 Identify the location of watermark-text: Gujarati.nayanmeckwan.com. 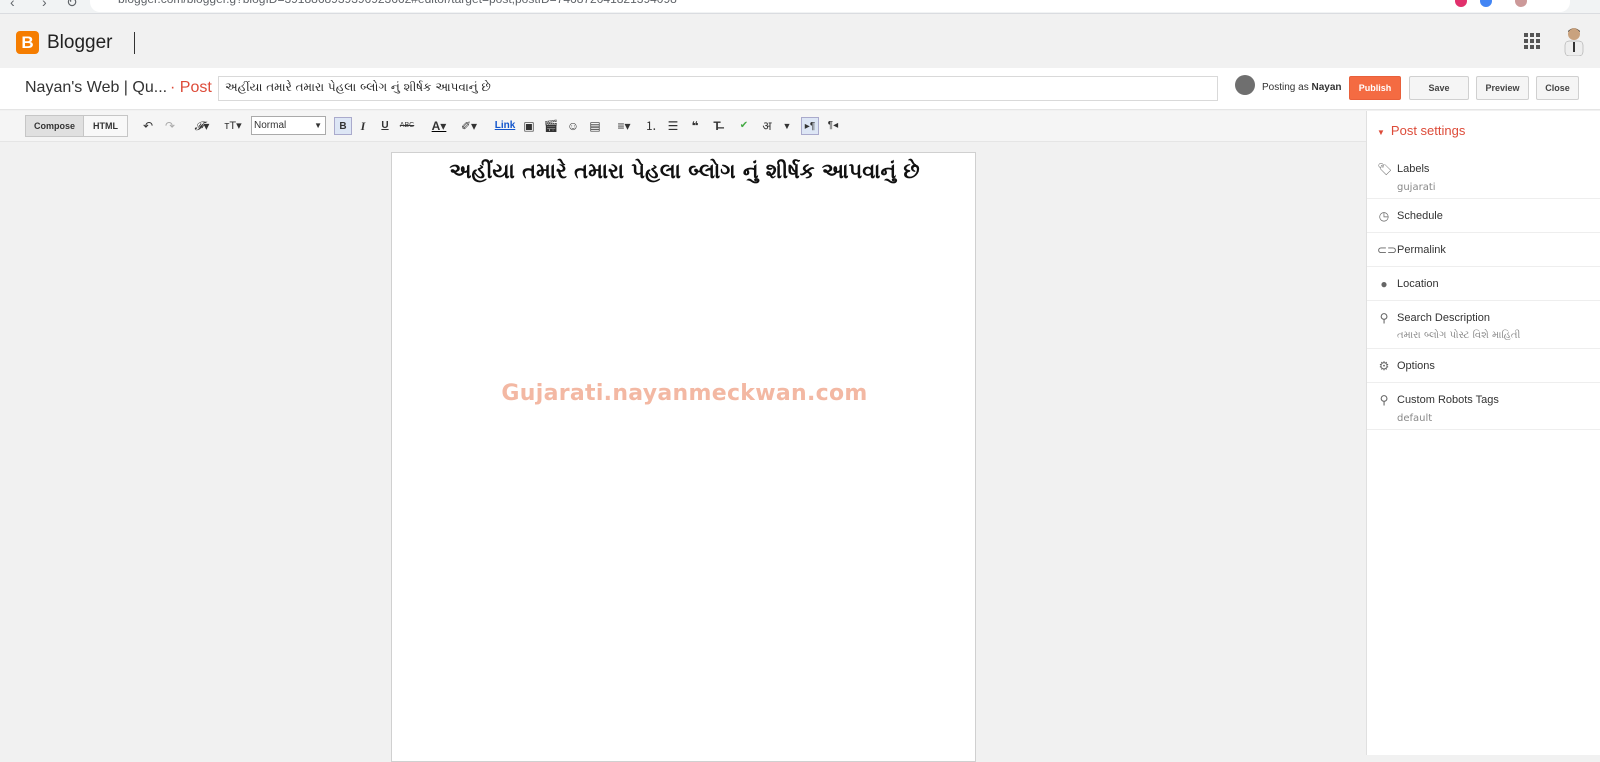
(684, 393).